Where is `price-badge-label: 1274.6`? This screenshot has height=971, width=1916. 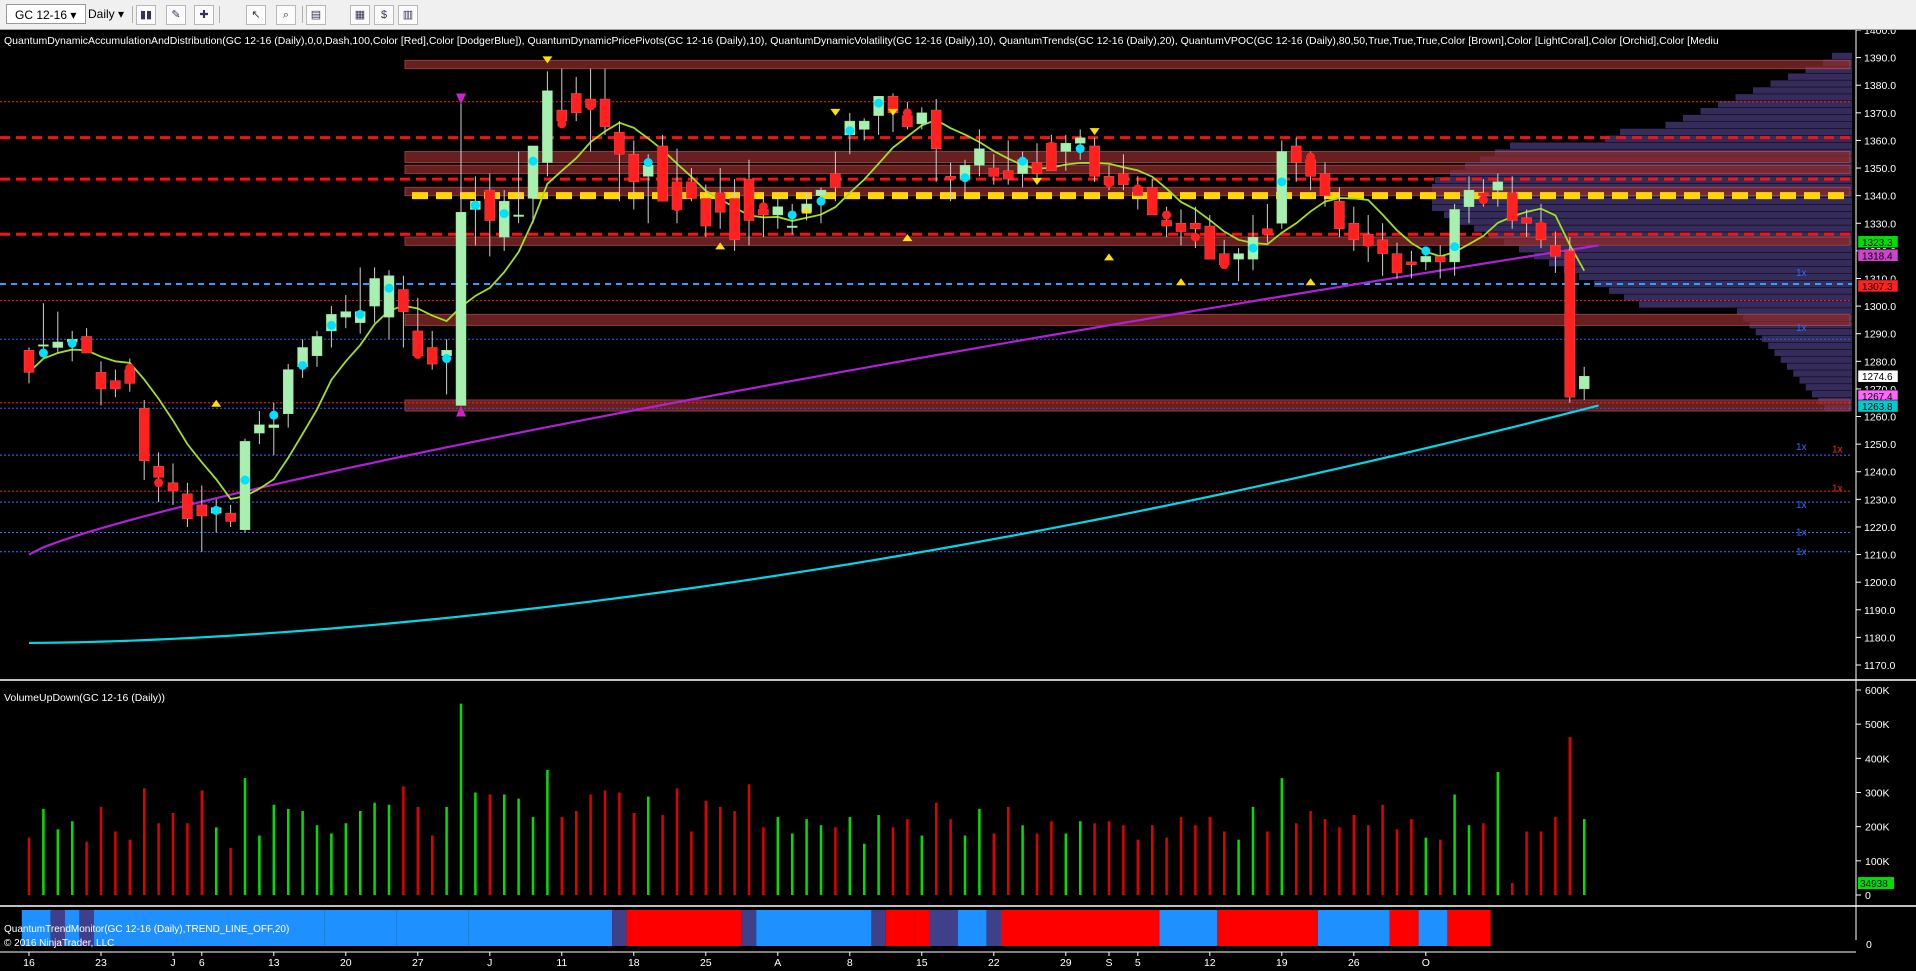 price-badge-label: 1274.6 is located at coordinates (1877, 377).